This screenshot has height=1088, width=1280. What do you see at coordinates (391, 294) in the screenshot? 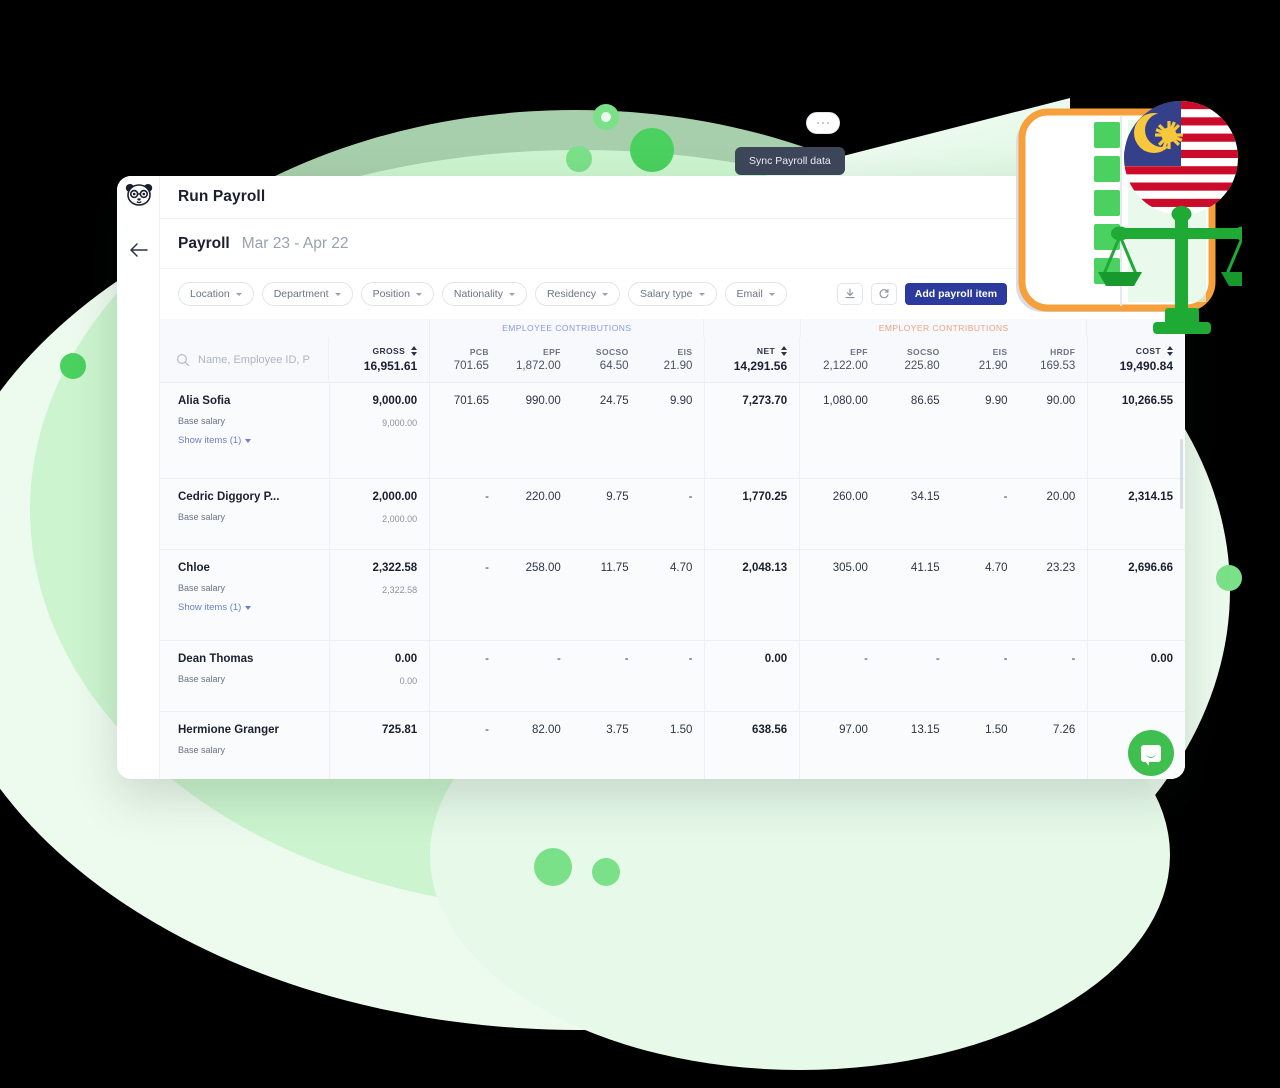
I see `filter-position-label: Position` at bounding box center [391, 294].